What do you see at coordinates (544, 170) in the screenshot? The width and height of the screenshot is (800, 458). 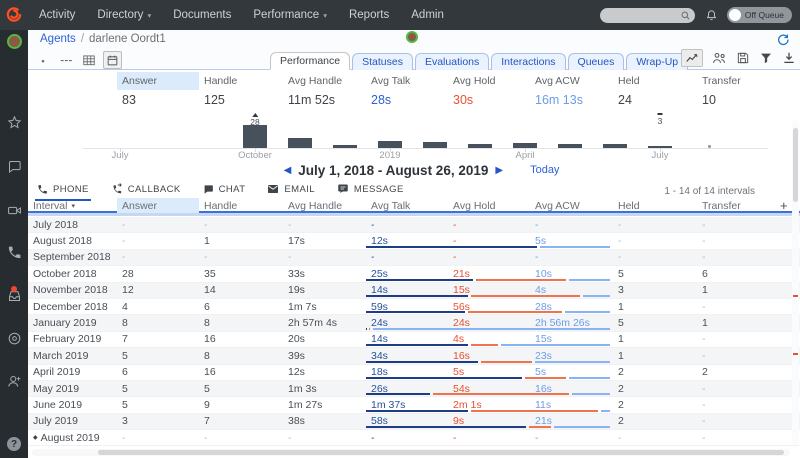 I see `today-button: Today` at bounding box center [544, 170].